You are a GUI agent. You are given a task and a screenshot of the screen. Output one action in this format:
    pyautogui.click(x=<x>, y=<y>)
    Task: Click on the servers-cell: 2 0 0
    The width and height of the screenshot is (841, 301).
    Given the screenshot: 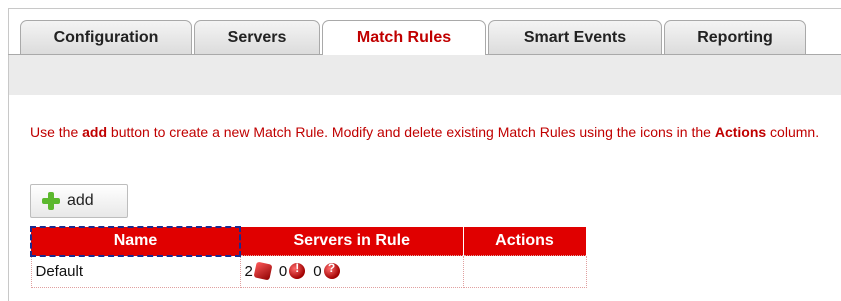 What is the action you would take?
    pyautogui.click(x=351, y=271)
    